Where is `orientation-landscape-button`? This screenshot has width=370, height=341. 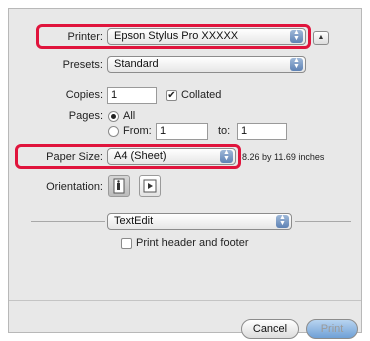 orientation-landscape-button is located at coordinates (150, 186).